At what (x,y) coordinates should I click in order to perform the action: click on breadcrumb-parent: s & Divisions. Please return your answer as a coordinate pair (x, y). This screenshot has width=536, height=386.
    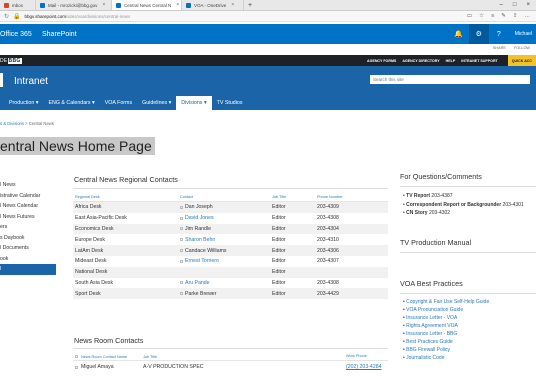
    Looking at the image, I should click on (12, 123).